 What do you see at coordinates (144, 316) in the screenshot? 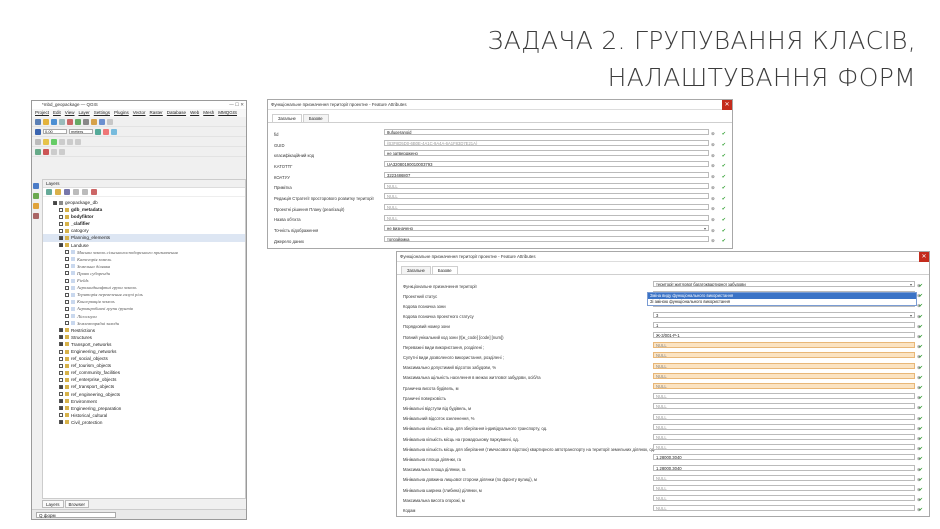
I see `layer-tree-item: Лісосмуги` at bounding box center [144, 316].